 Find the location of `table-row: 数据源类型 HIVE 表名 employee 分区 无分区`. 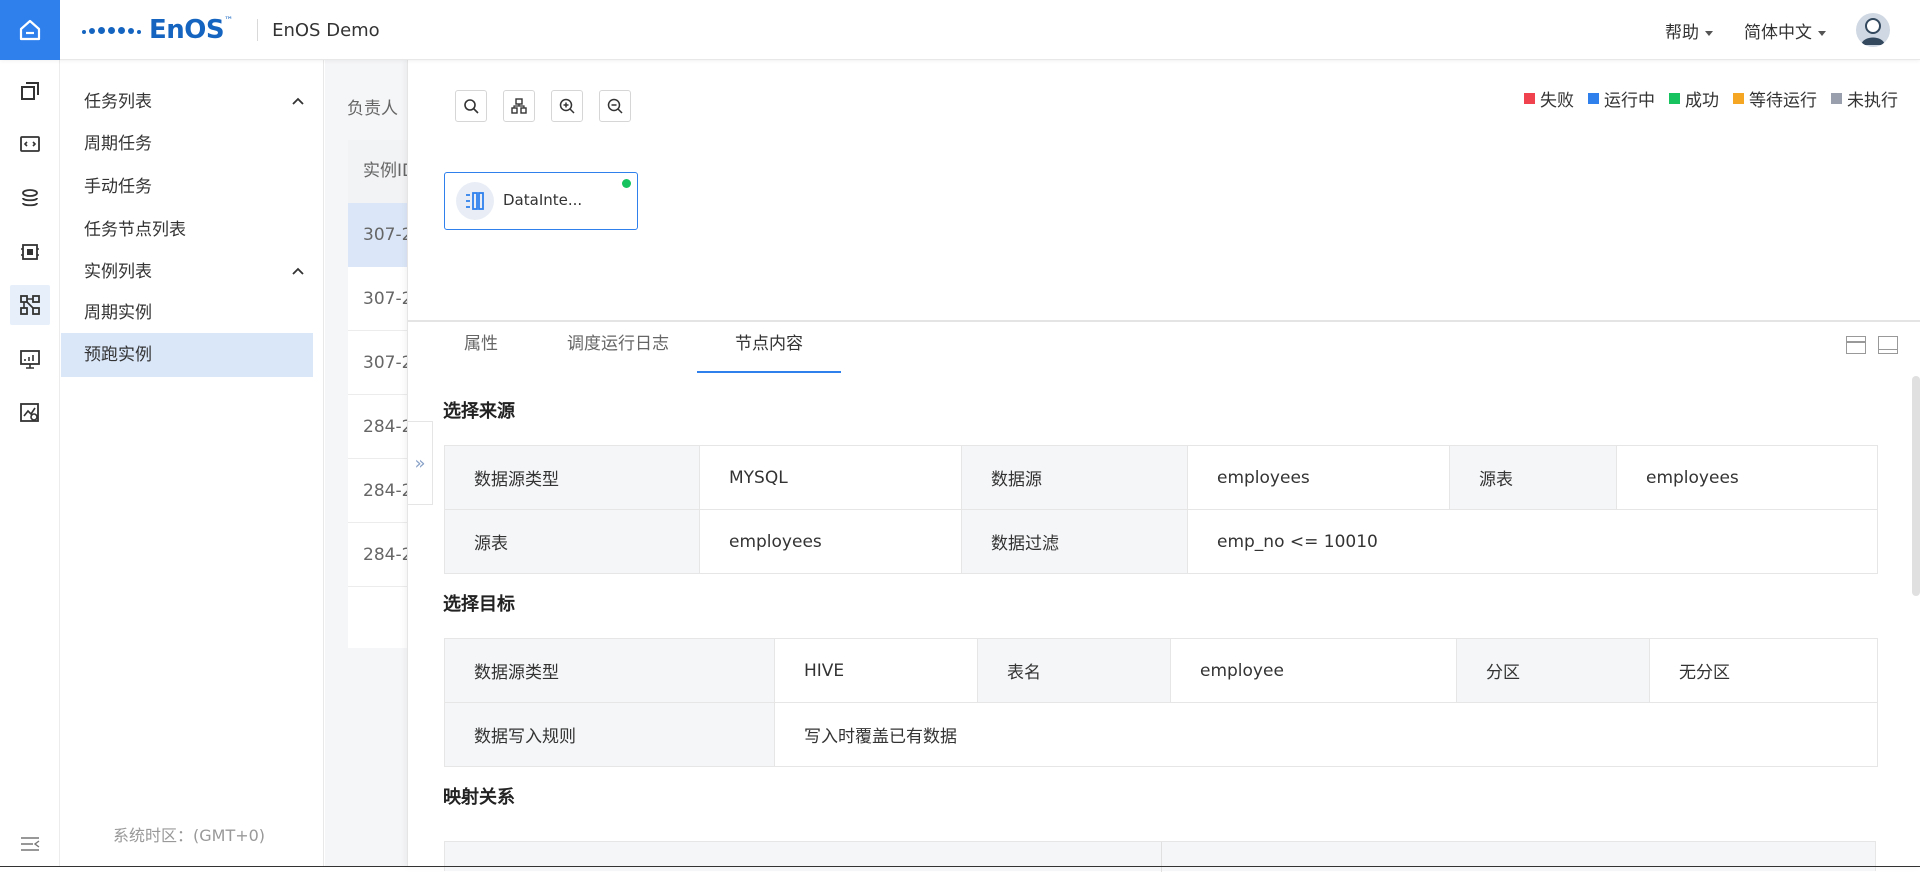

table-row: 数据源类型 HIVE 表名 employee 分区 无分区 is located at coordinates (1161, 670).